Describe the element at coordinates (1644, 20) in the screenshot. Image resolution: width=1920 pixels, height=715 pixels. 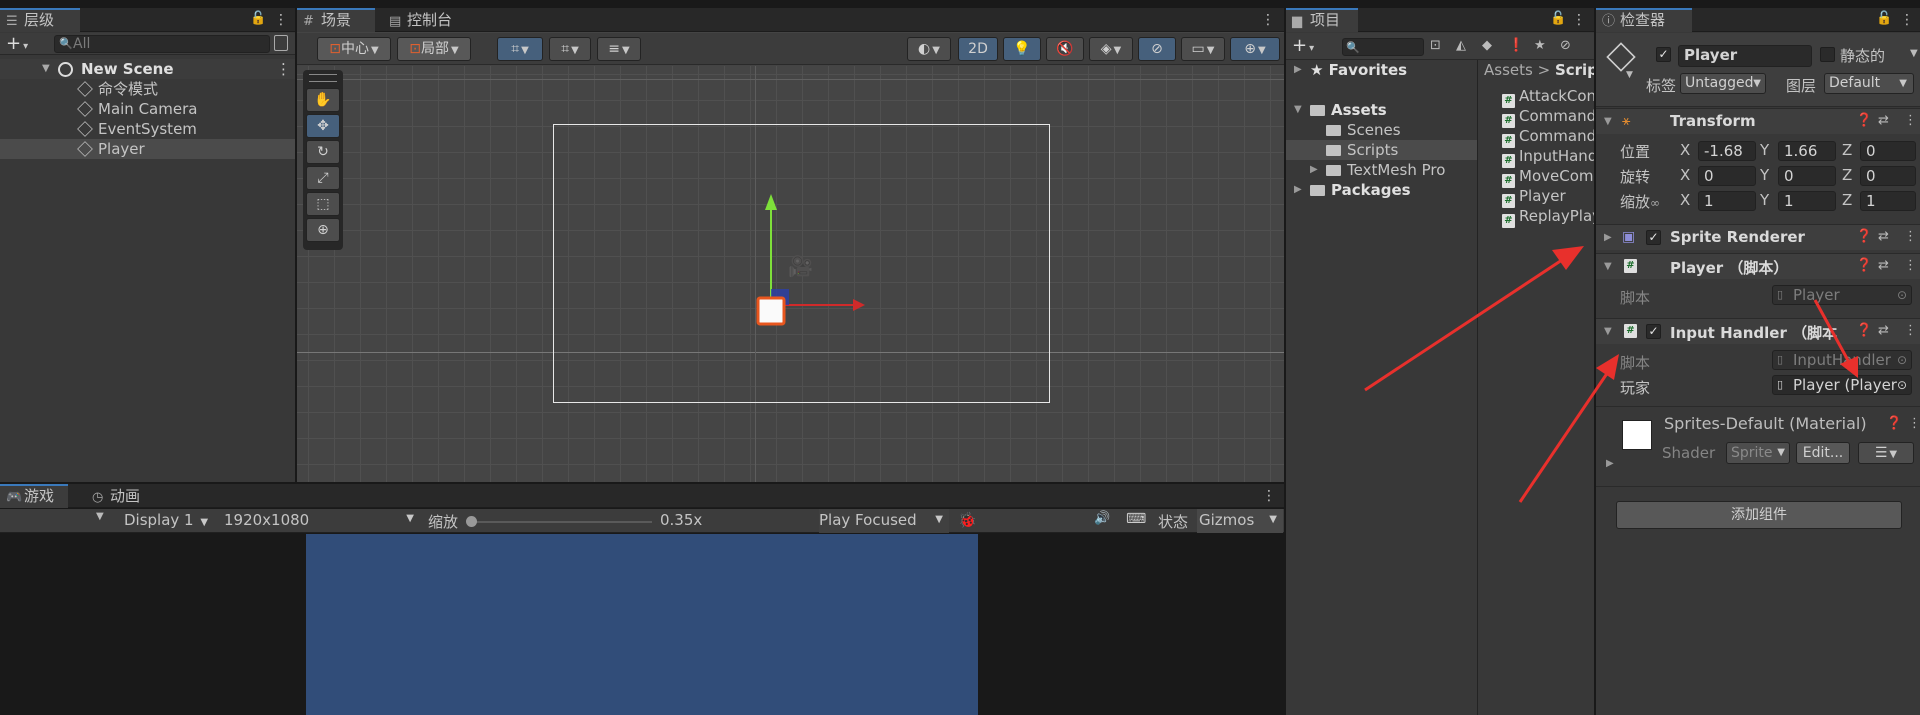
I see `tab-inspector: ⓘ 检查器` at that location.